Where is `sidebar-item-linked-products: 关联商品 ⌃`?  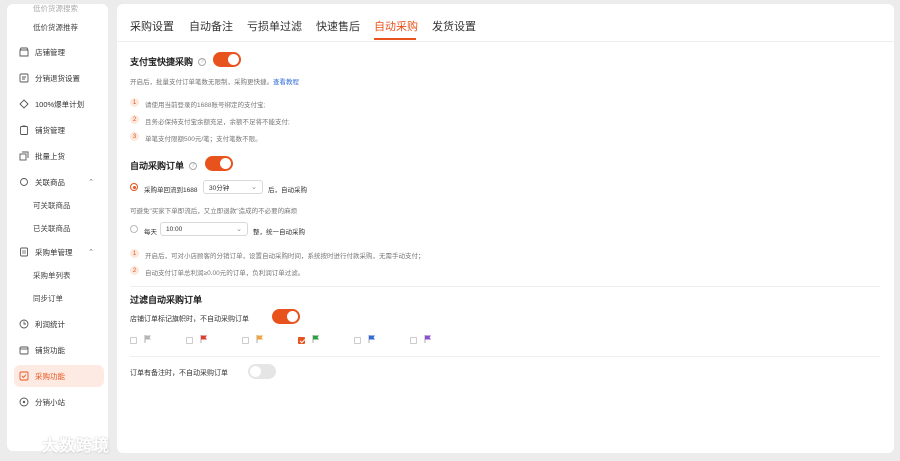 sidebar-item-linked-products: 关联商品 ⌃ is located at coordinates (59, 182).